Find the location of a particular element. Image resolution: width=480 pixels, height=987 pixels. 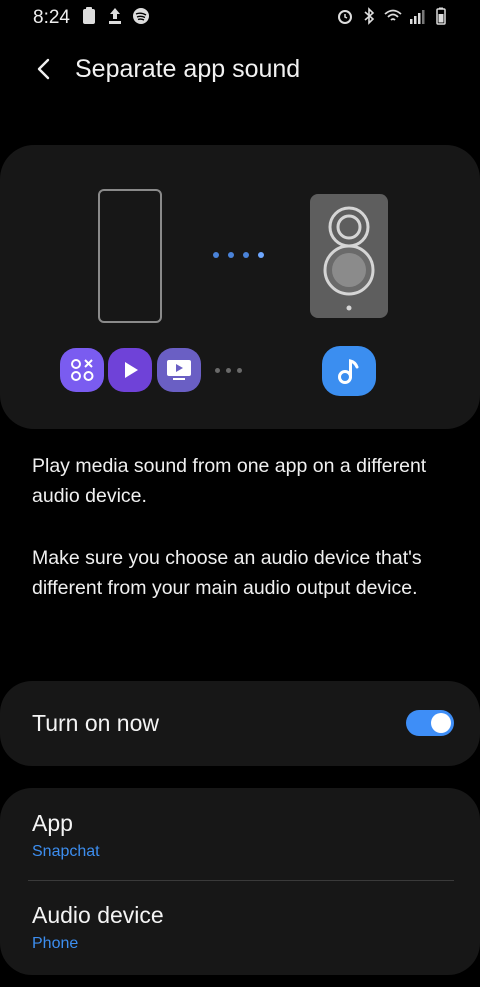

battery-icon is located at coordinates (441, 16).